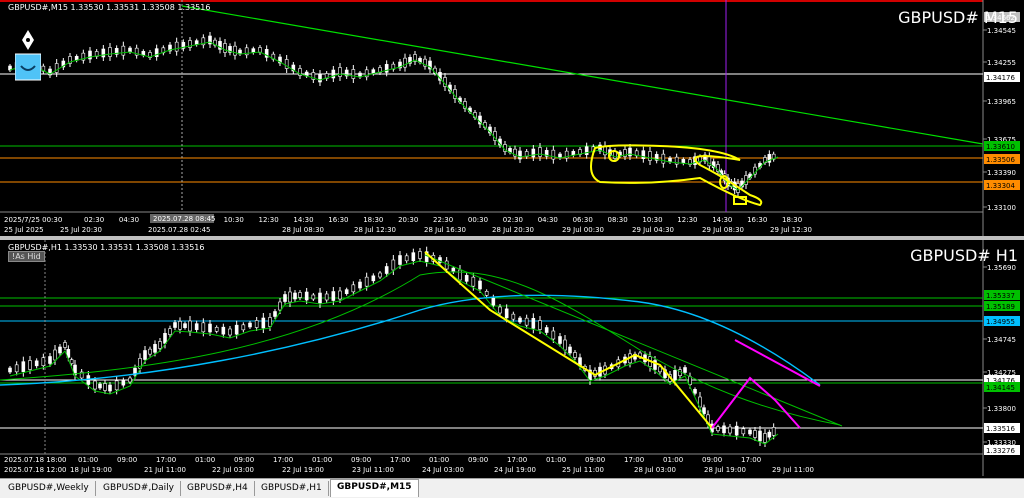 The image size is (1024, 498). What do you see at coordinates (1000, 388) in the screenshot?
I see `price-label: 1.34145` at bounding box center [1000, 388].